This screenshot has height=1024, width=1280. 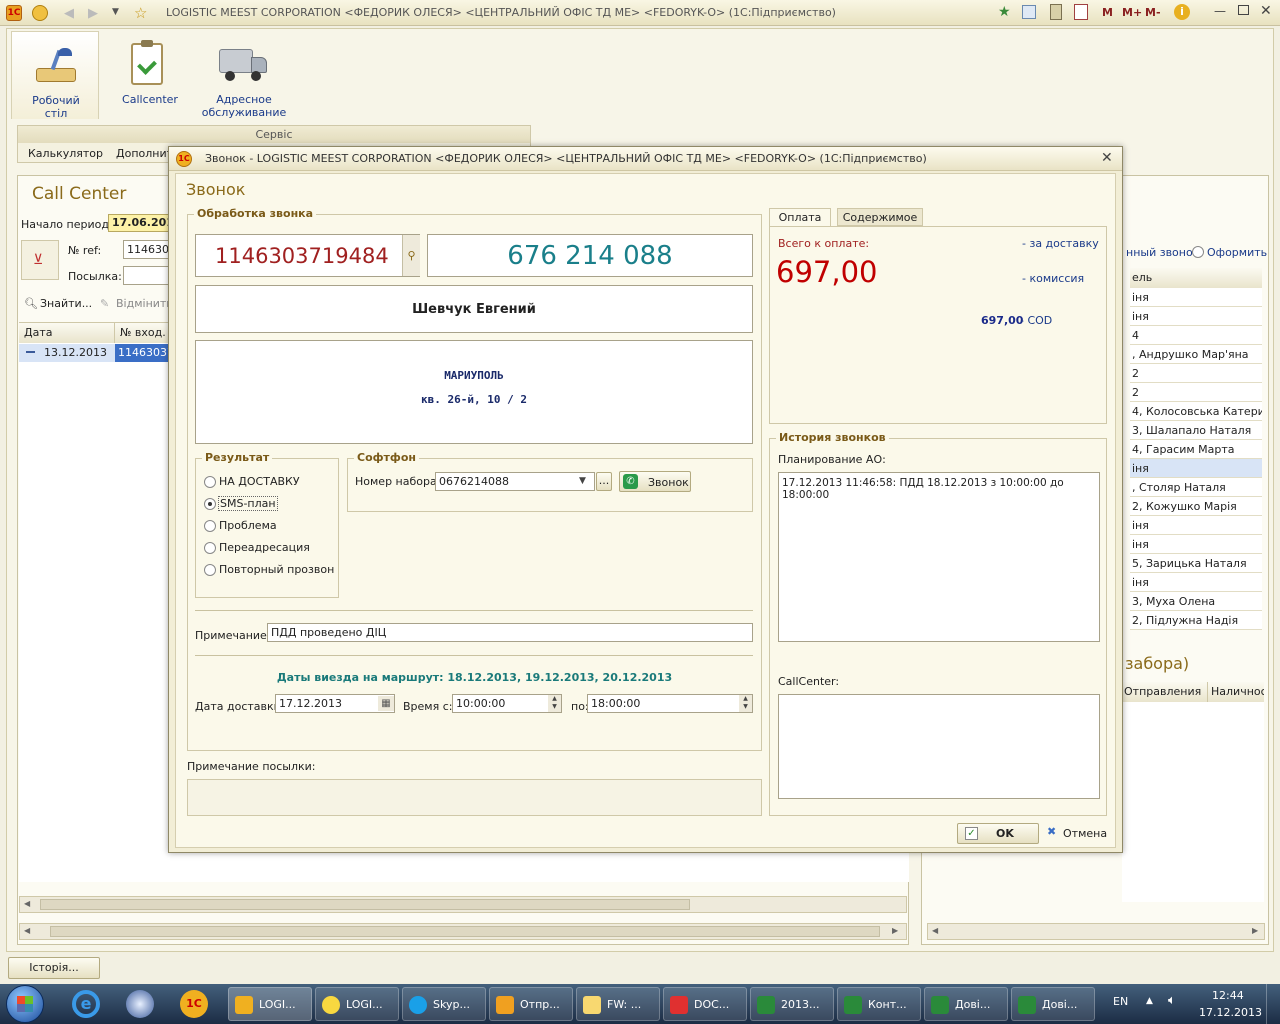 I want to click on delivery-date-input: 17.12.2013 ▦, so click(x=335, y=703).